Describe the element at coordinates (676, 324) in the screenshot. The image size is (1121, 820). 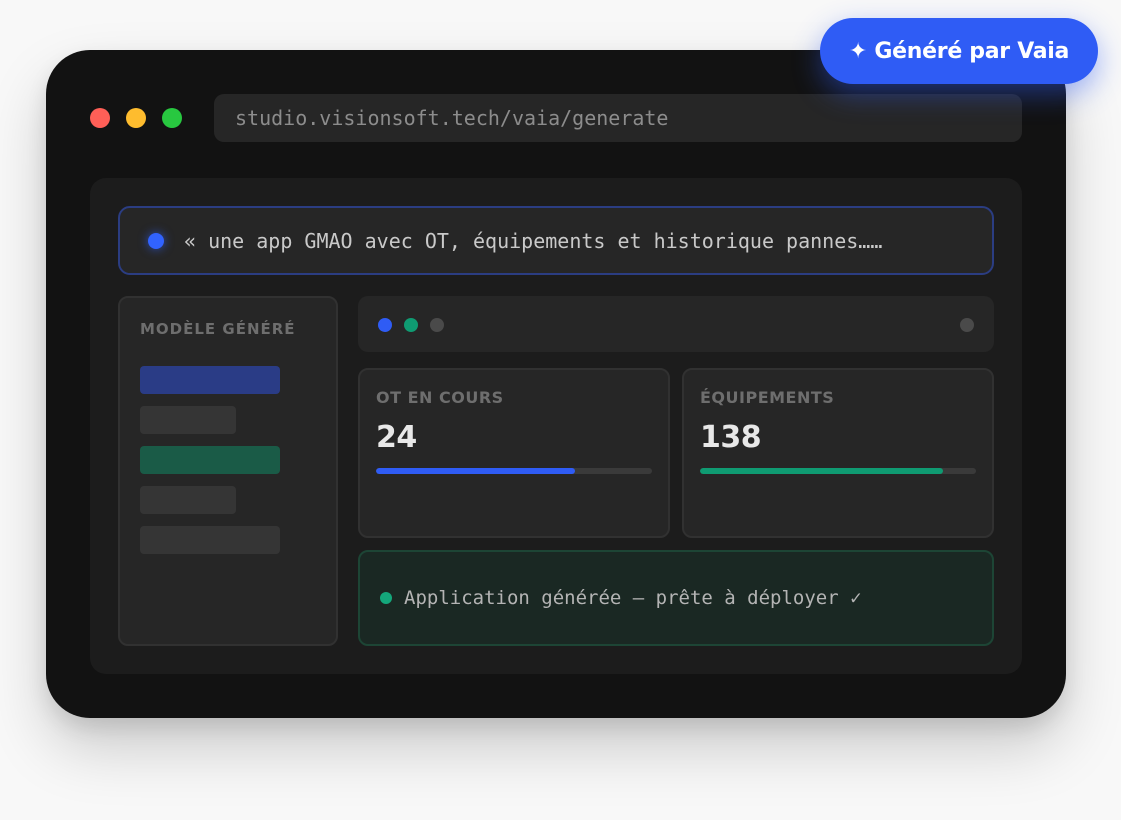
I see `preview-toolbar` at that location.